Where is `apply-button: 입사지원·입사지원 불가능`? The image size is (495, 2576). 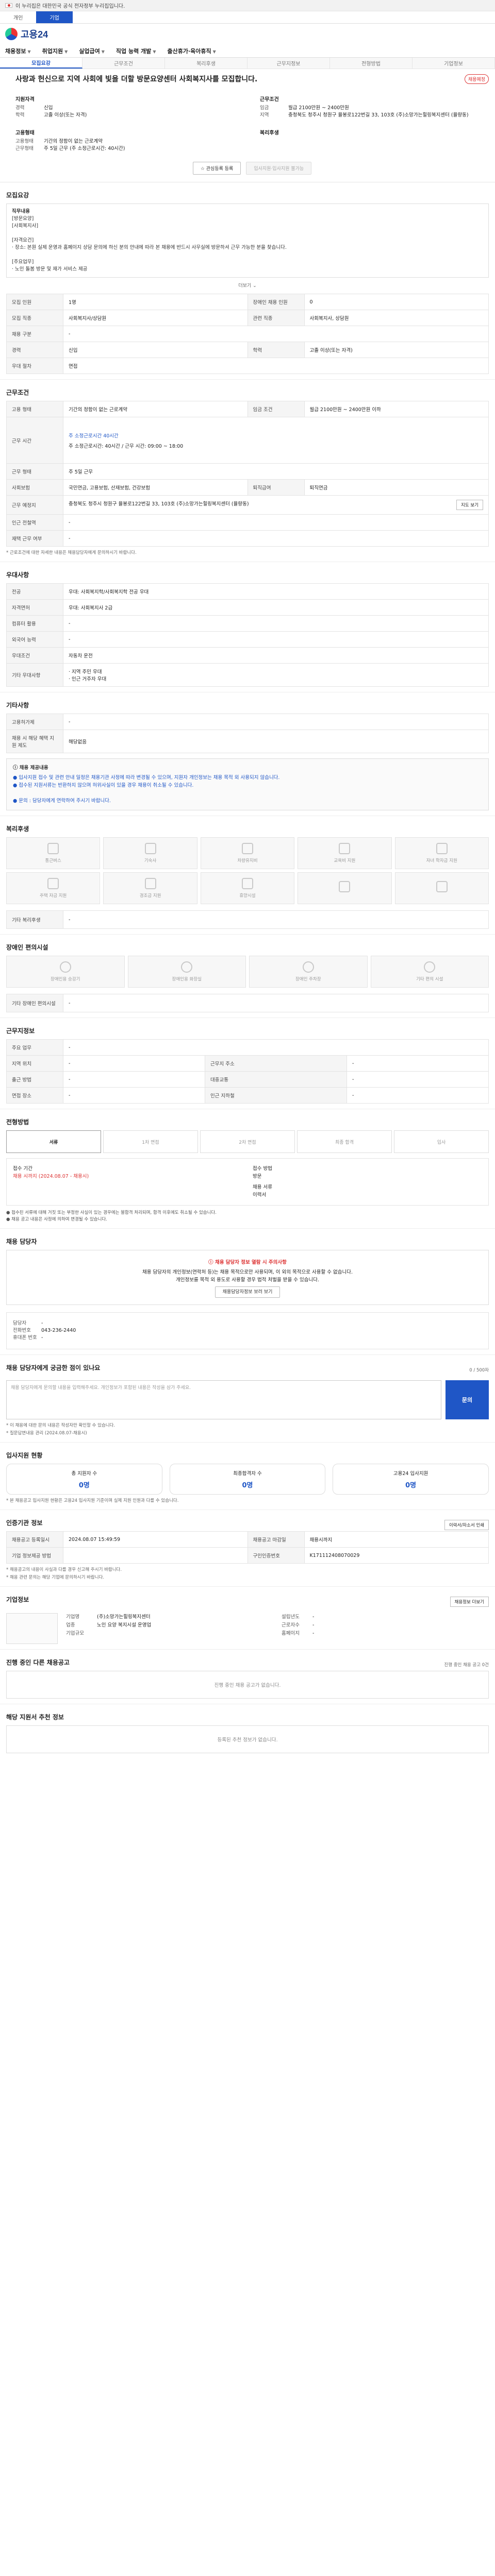 apply-button: 입사지원·입사지원 불가능 is located at coordinates (279, 168).